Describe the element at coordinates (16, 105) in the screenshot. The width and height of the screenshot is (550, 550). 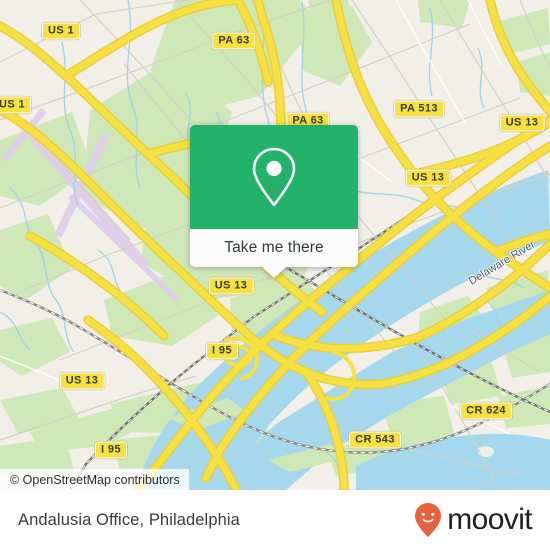
I see `road-shield-us-1-west: US 1` at that location.